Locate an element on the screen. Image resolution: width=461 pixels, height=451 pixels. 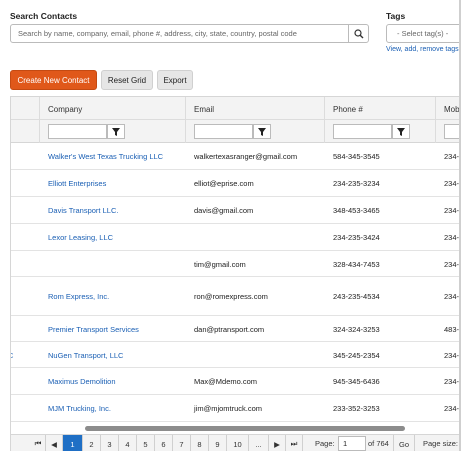
company-link: Lexor Leasing, LLC is located at coordinates (80, 237).